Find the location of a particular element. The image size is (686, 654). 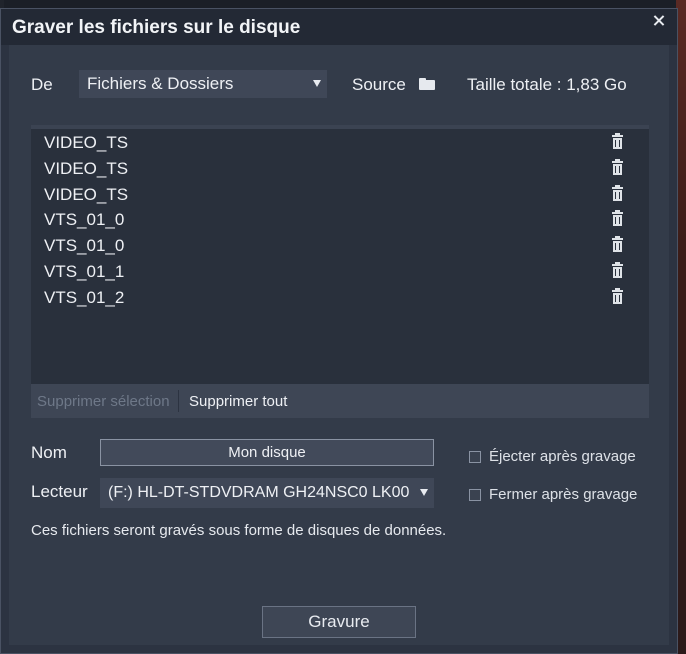

eject-label: Éjecter après gravage is located at coordinates (562, 456).